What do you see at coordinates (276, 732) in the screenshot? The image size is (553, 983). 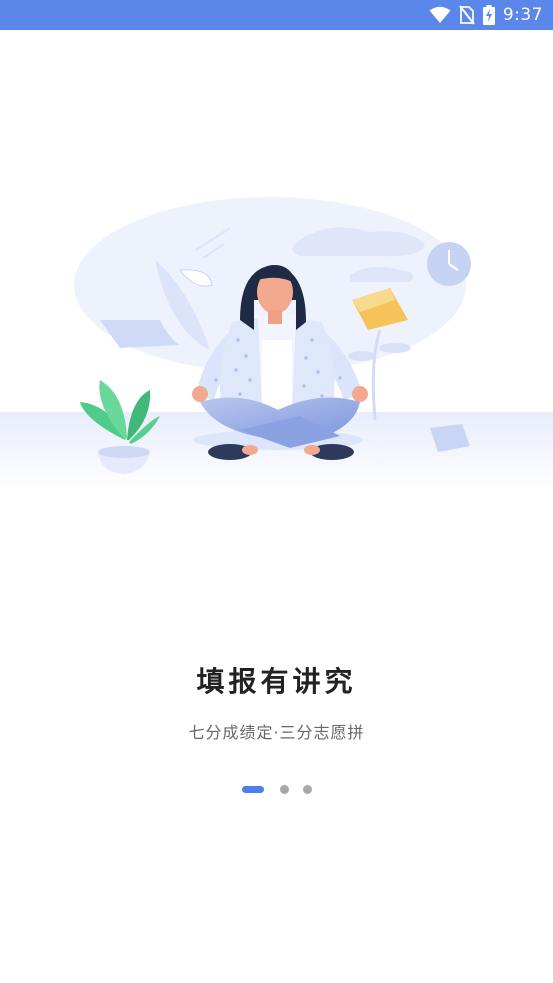 I see `onboarding-subtitle: 七分成绩定·三分志愿拼` at bounding box center [276, 732].